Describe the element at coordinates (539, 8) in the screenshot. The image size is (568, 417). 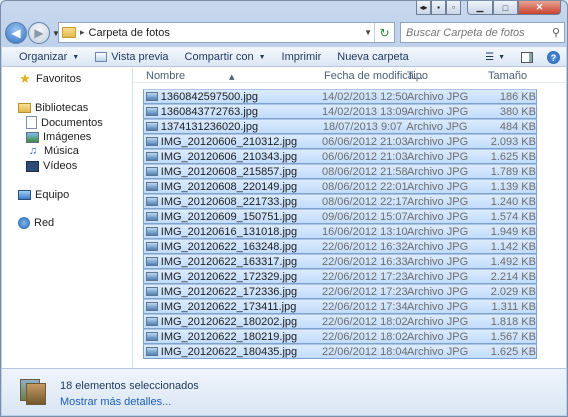
I see `close-button: ✕` at that location.